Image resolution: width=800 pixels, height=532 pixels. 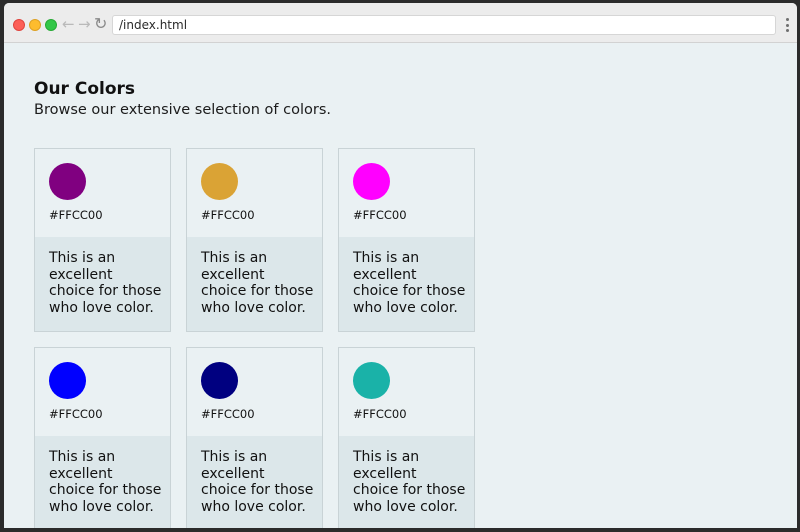 I want to click on forward-arrow-icon: →, so click(x=84, y=24).